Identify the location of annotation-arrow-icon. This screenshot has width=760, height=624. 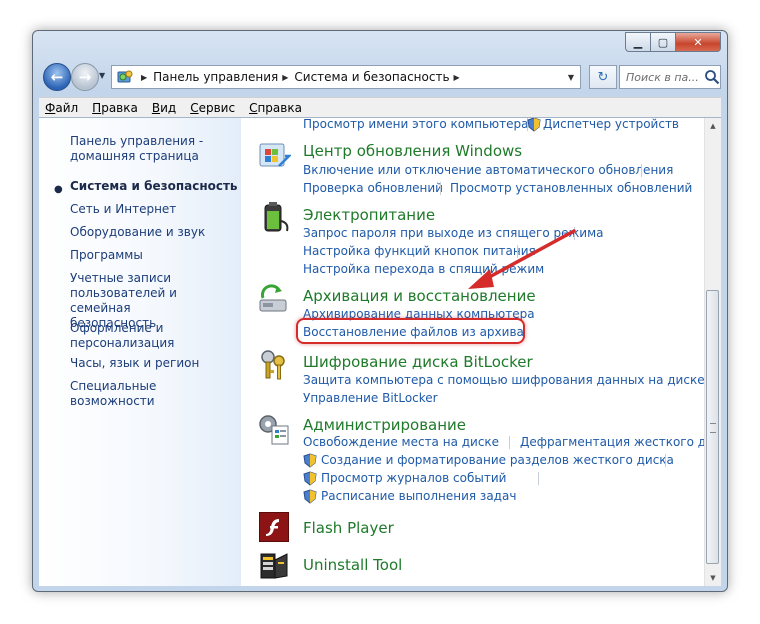
(522, 259).